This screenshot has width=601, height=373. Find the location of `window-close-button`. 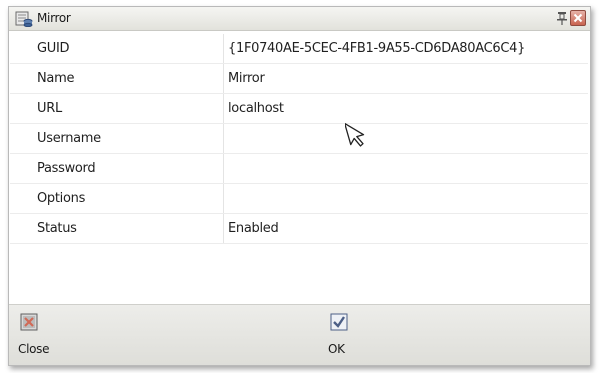

window-close-button is located at coordinates (578, 18).